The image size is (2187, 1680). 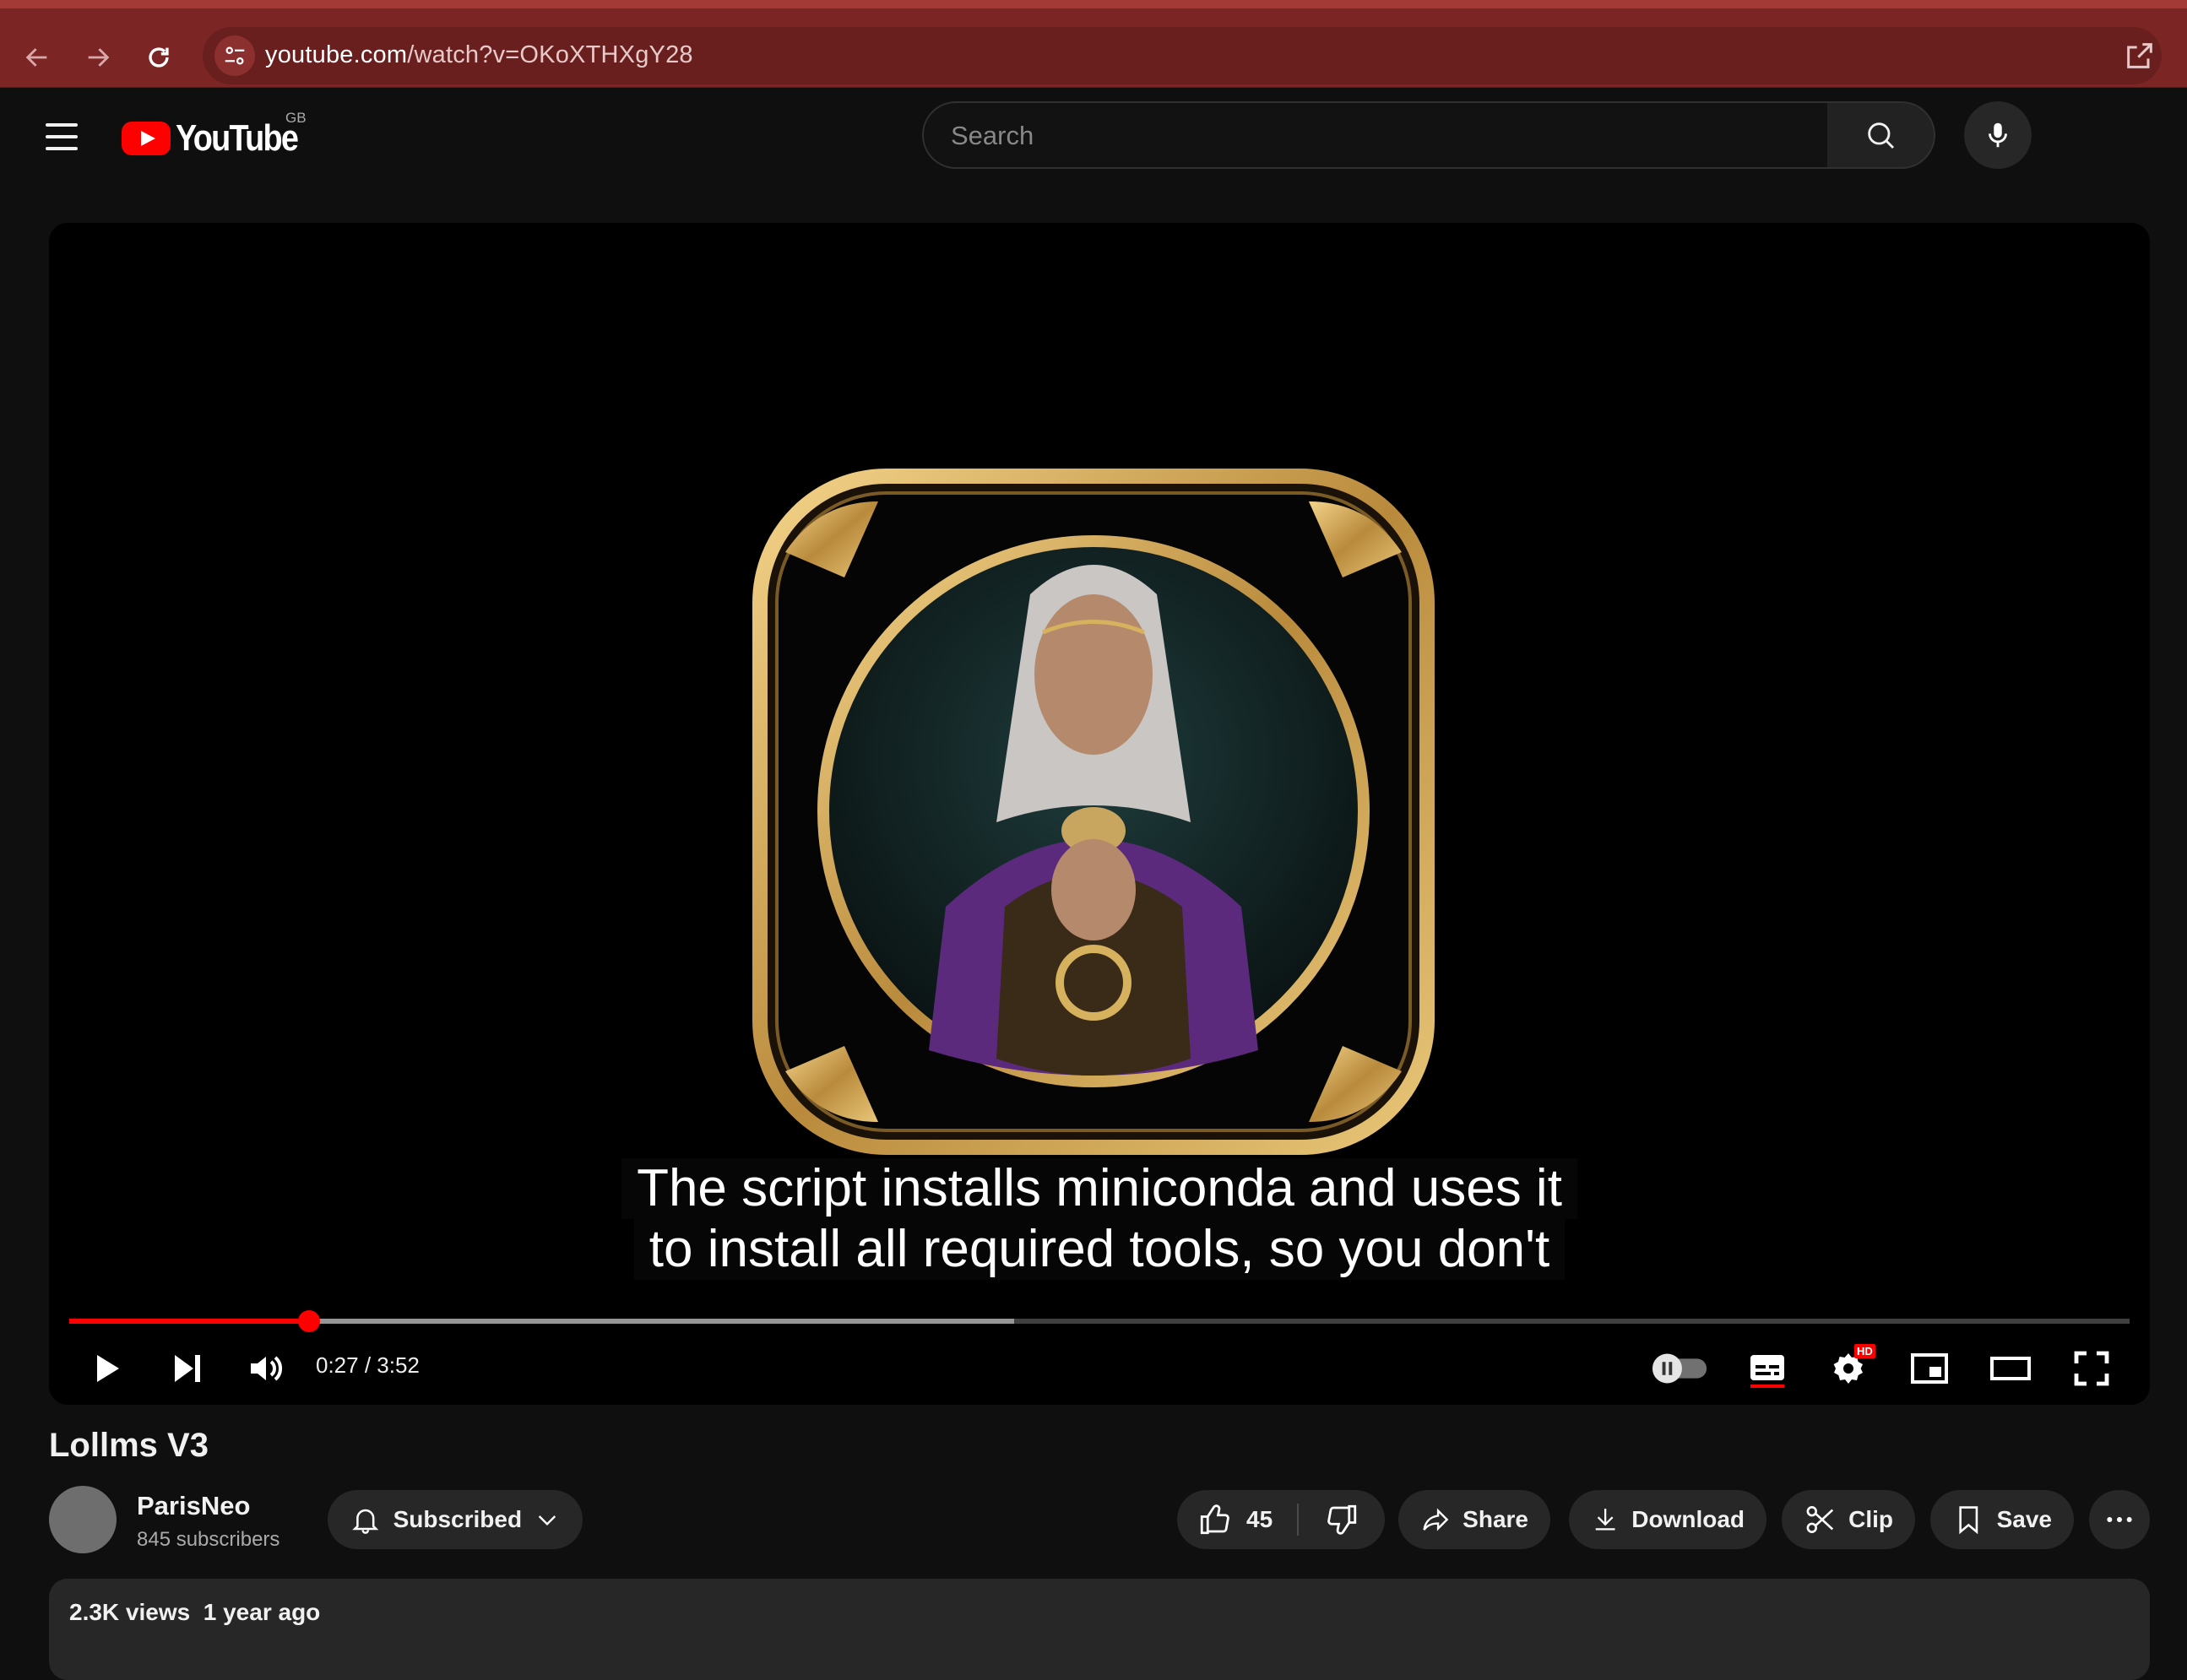 What do you see at coordinates (1864, 1351) in the screenshot?
I see `hd-badge: HD` at bounding box center [1864, 1351].